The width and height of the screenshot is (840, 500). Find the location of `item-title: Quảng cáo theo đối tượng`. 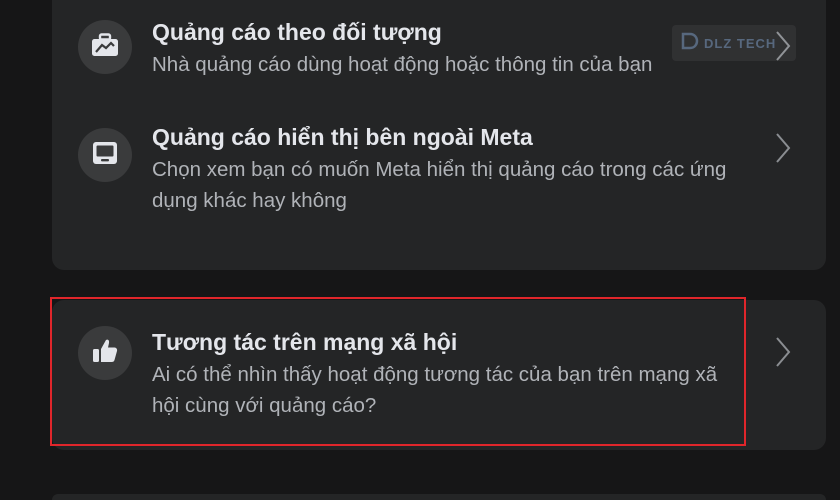

item-title: Quảng cáo theo đối tượng is located at coordinates (297, 32).